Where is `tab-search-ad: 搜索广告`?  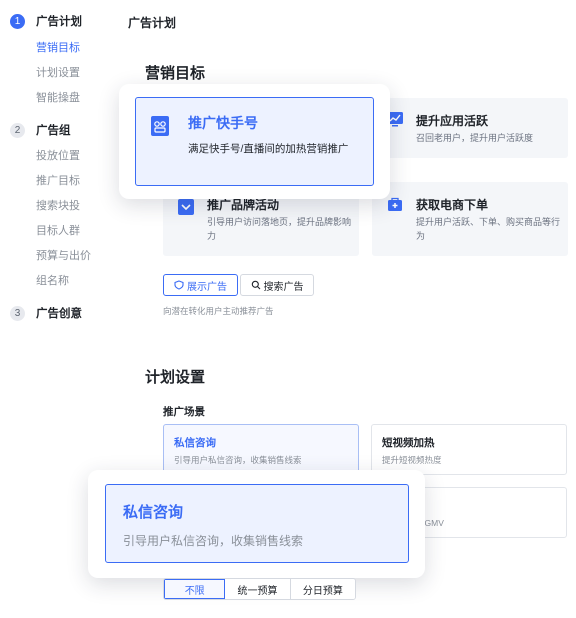
tab-search-ad: 搜索广告 is located at coordinates (277, 285).